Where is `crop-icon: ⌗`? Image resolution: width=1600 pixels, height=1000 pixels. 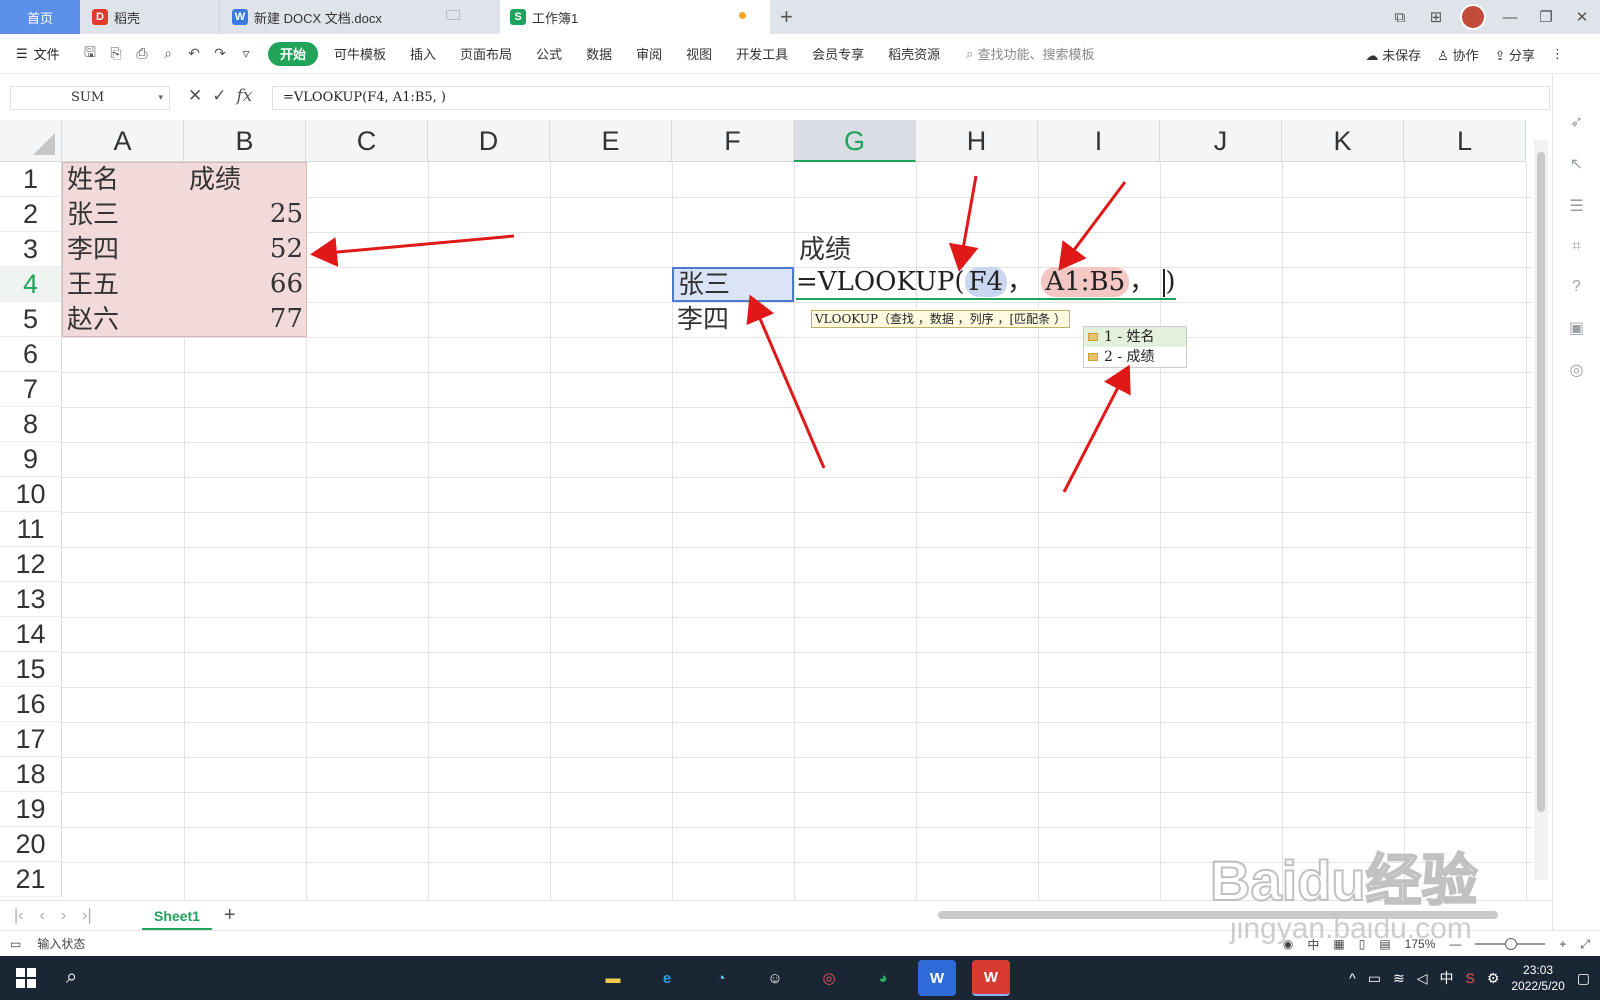
crop-icon: ⌗ is located at coordinates (1576, 247).